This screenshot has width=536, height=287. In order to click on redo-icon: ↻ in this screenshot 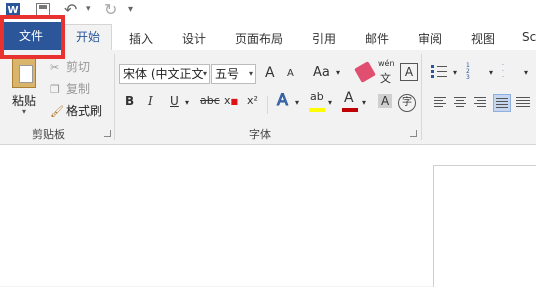, I will do `click(110, 9)`.